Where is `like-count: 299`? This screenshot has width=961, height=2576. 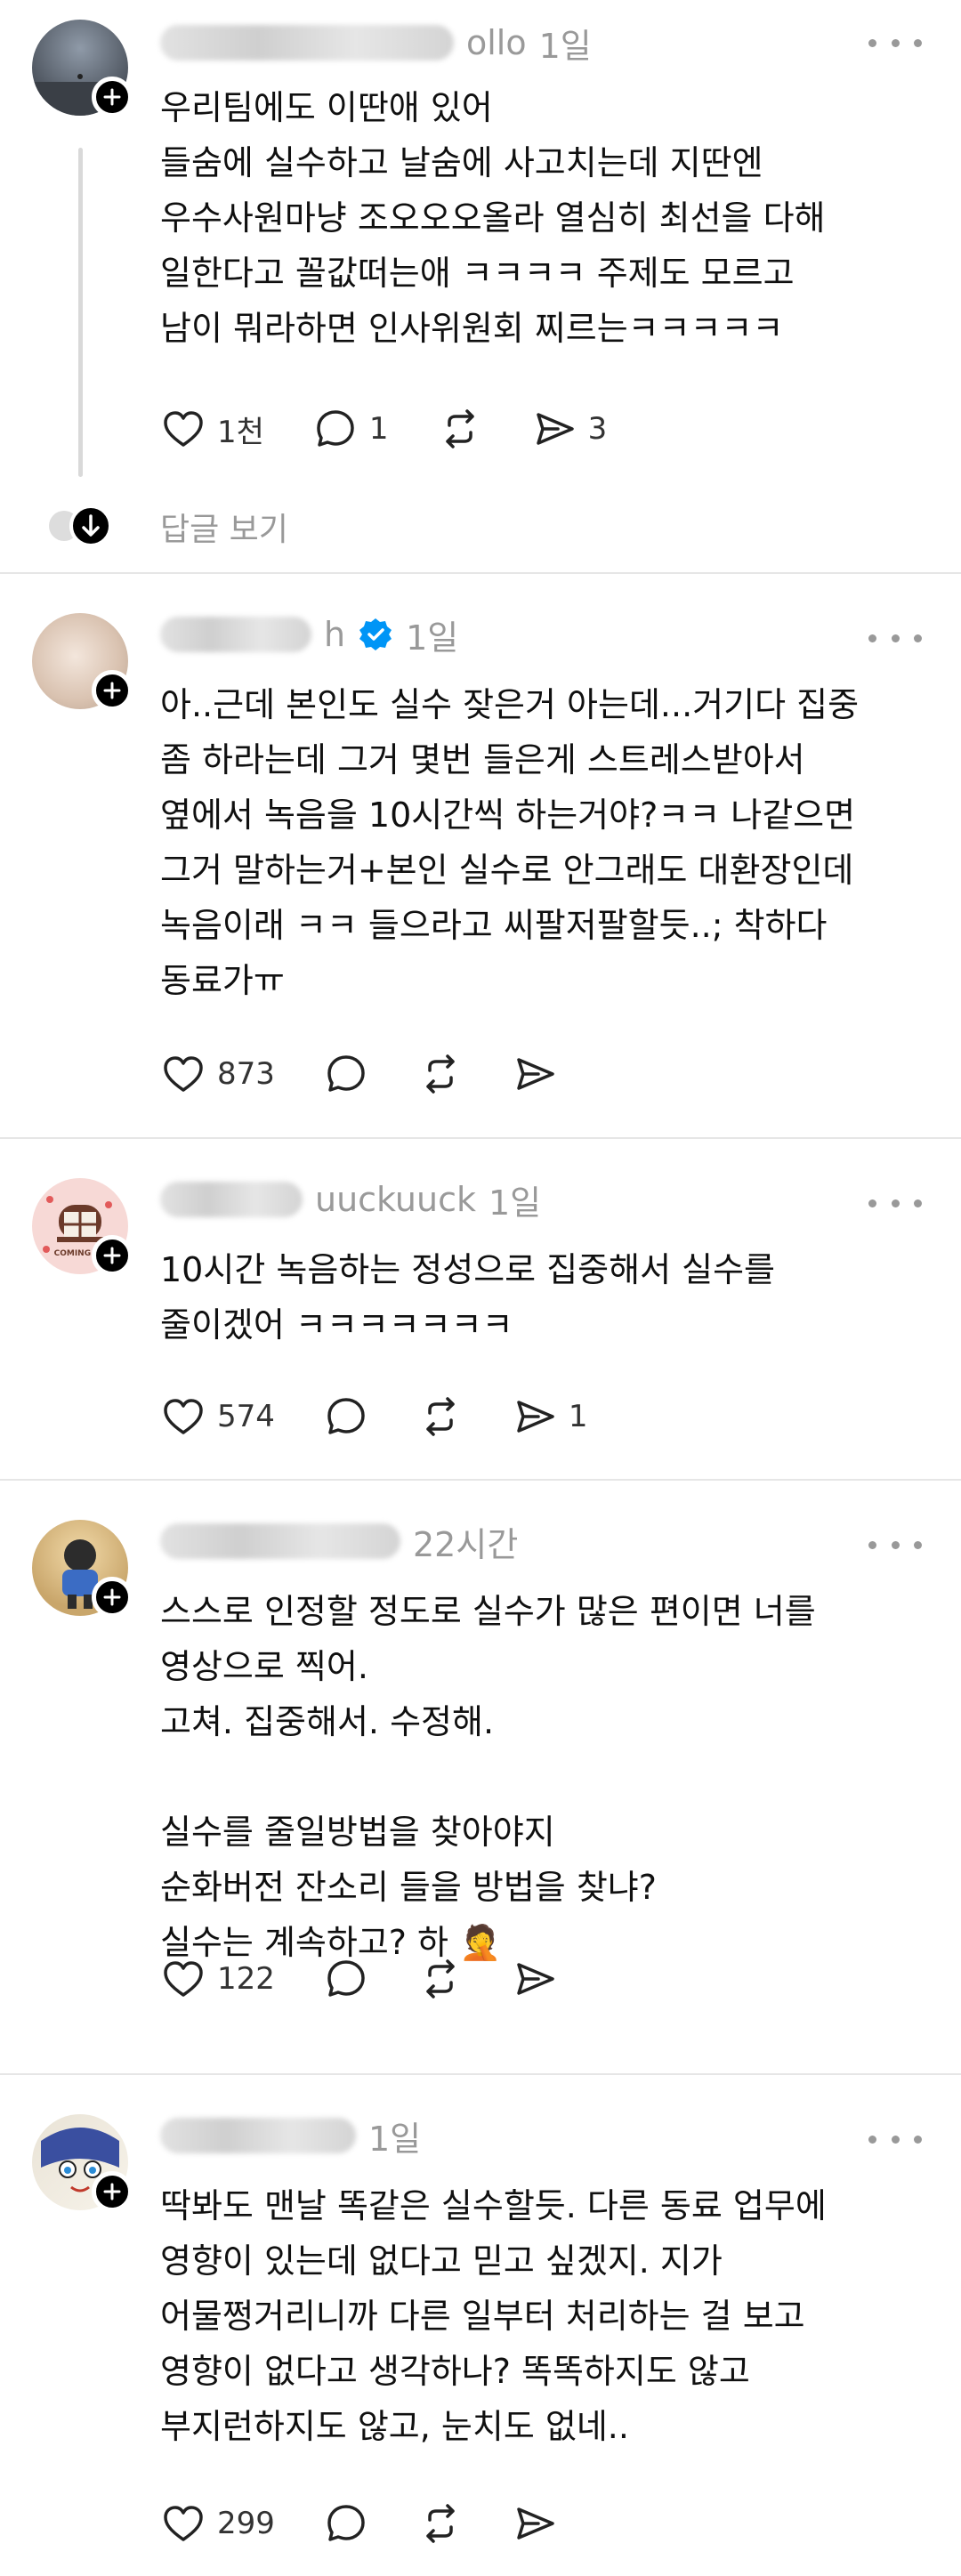 like-count: 299 is located at coordinates (246, 2523).